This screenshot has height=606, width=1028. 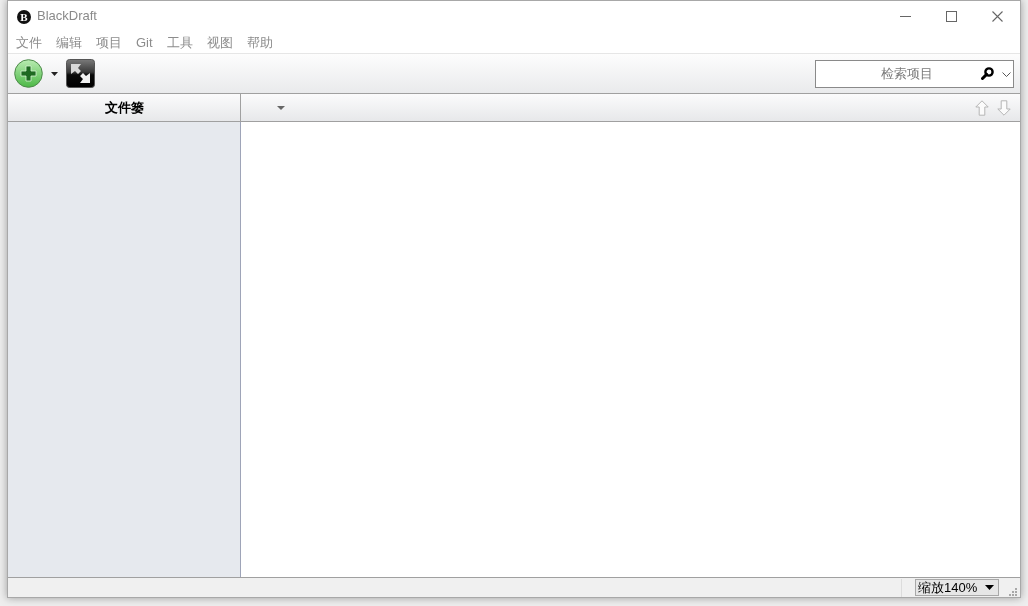 What do you see at coordinates (1006, 74) in the screenshot?
I see `chevron-icon` at bounding box center [1006, 74].